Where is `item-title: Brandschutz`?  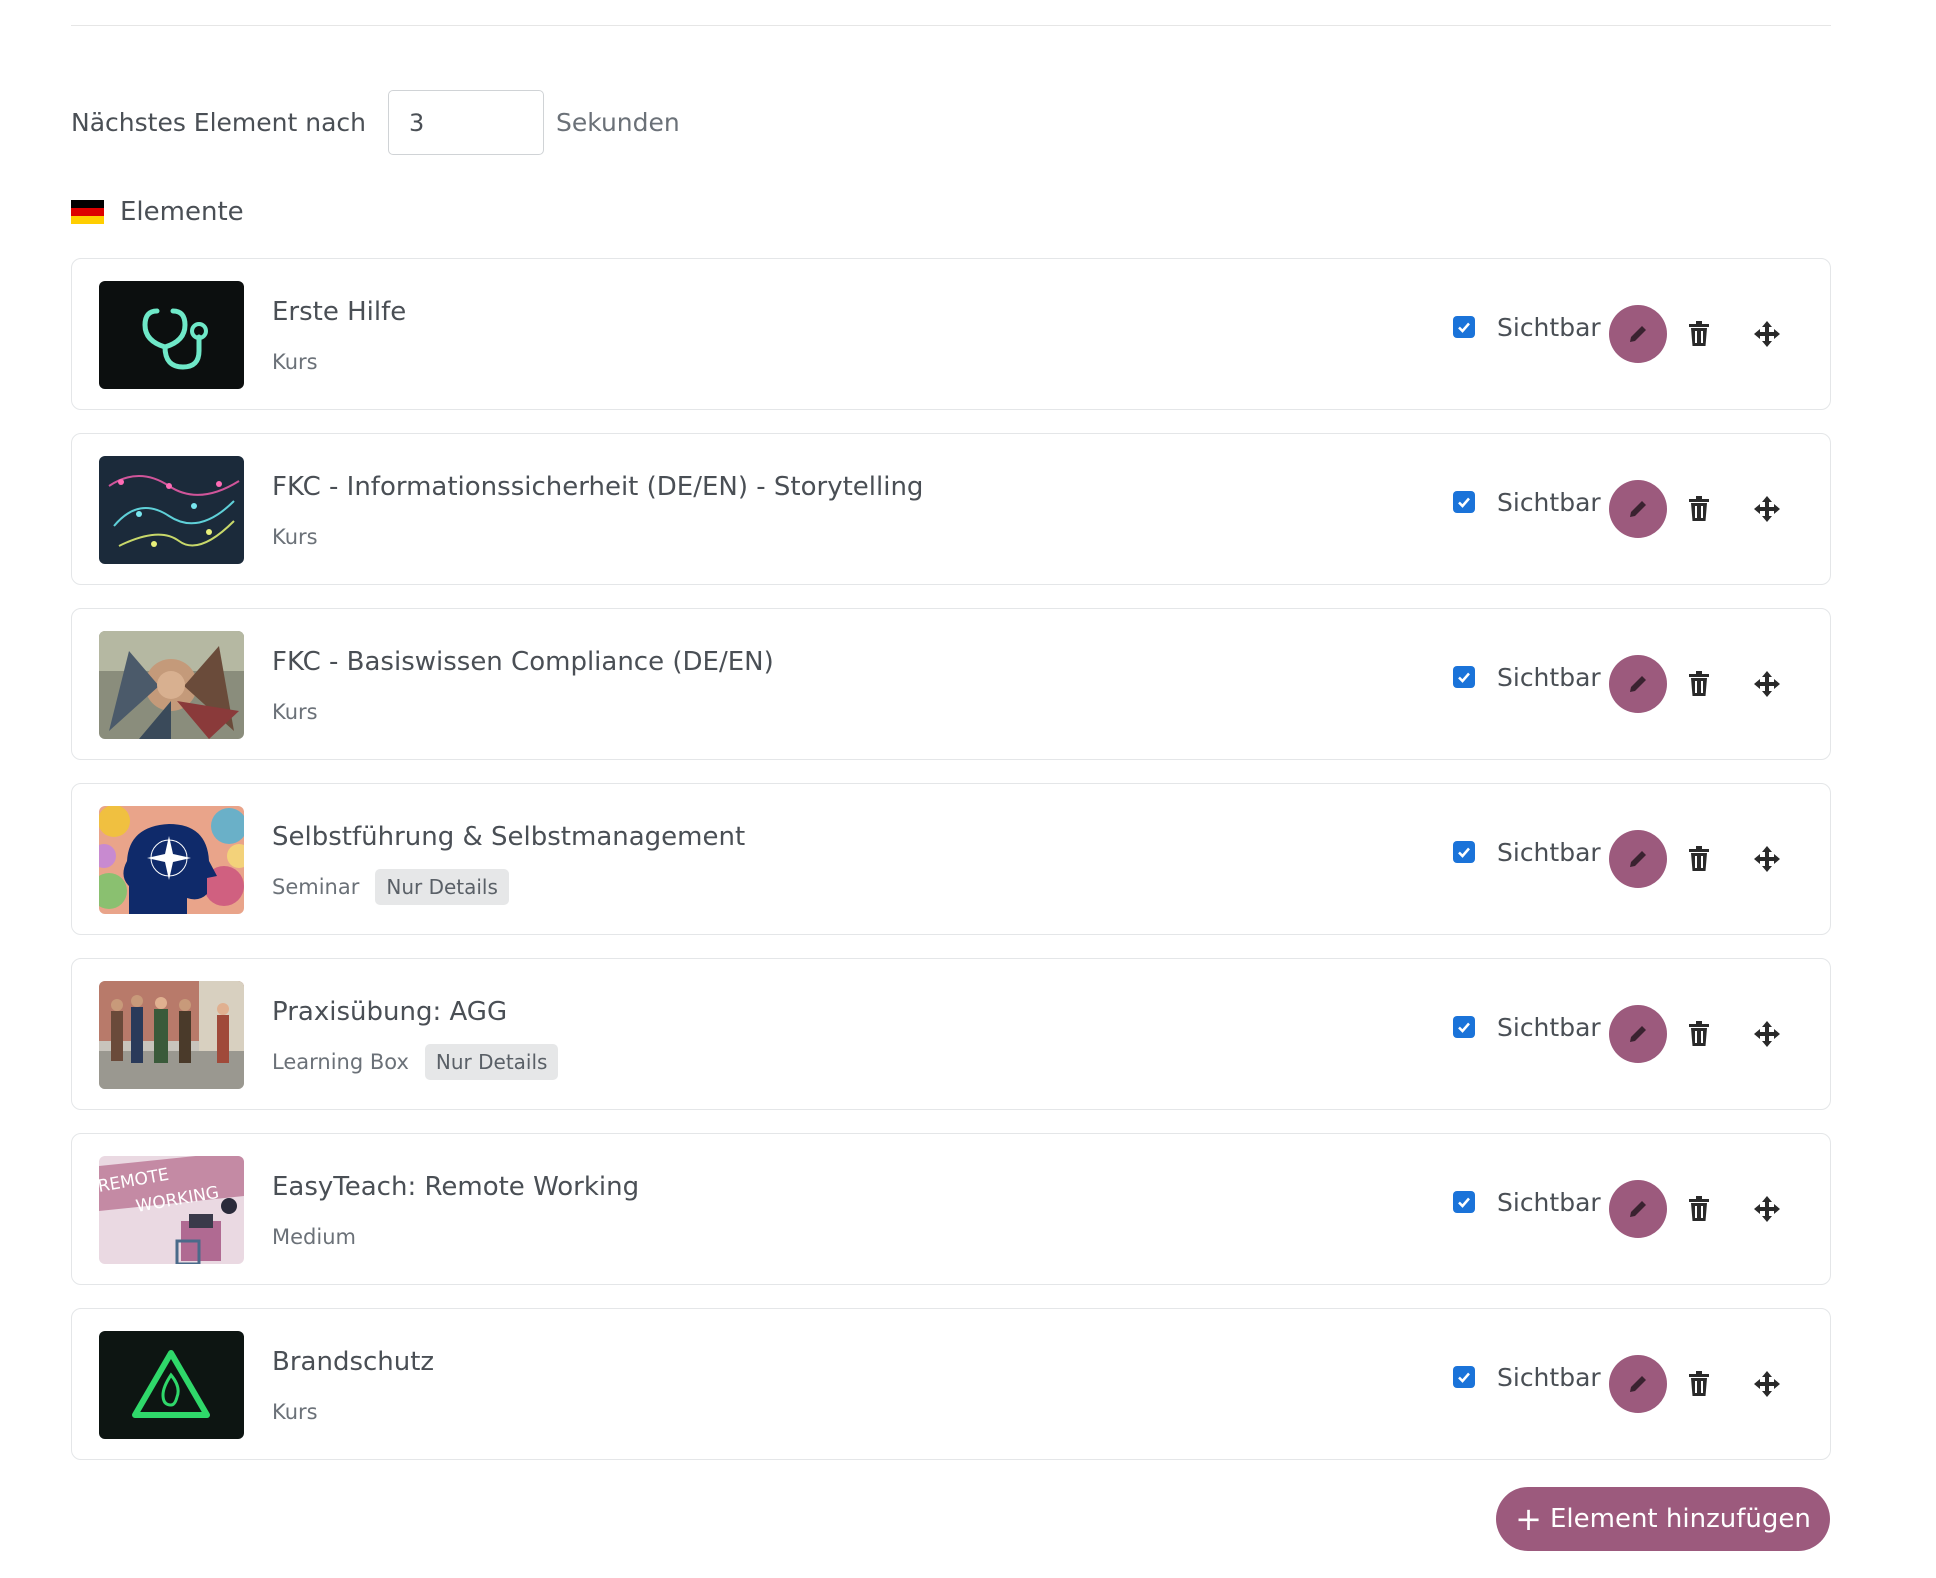 item-title: Brandschutz is located at coordinates (353, 1362).